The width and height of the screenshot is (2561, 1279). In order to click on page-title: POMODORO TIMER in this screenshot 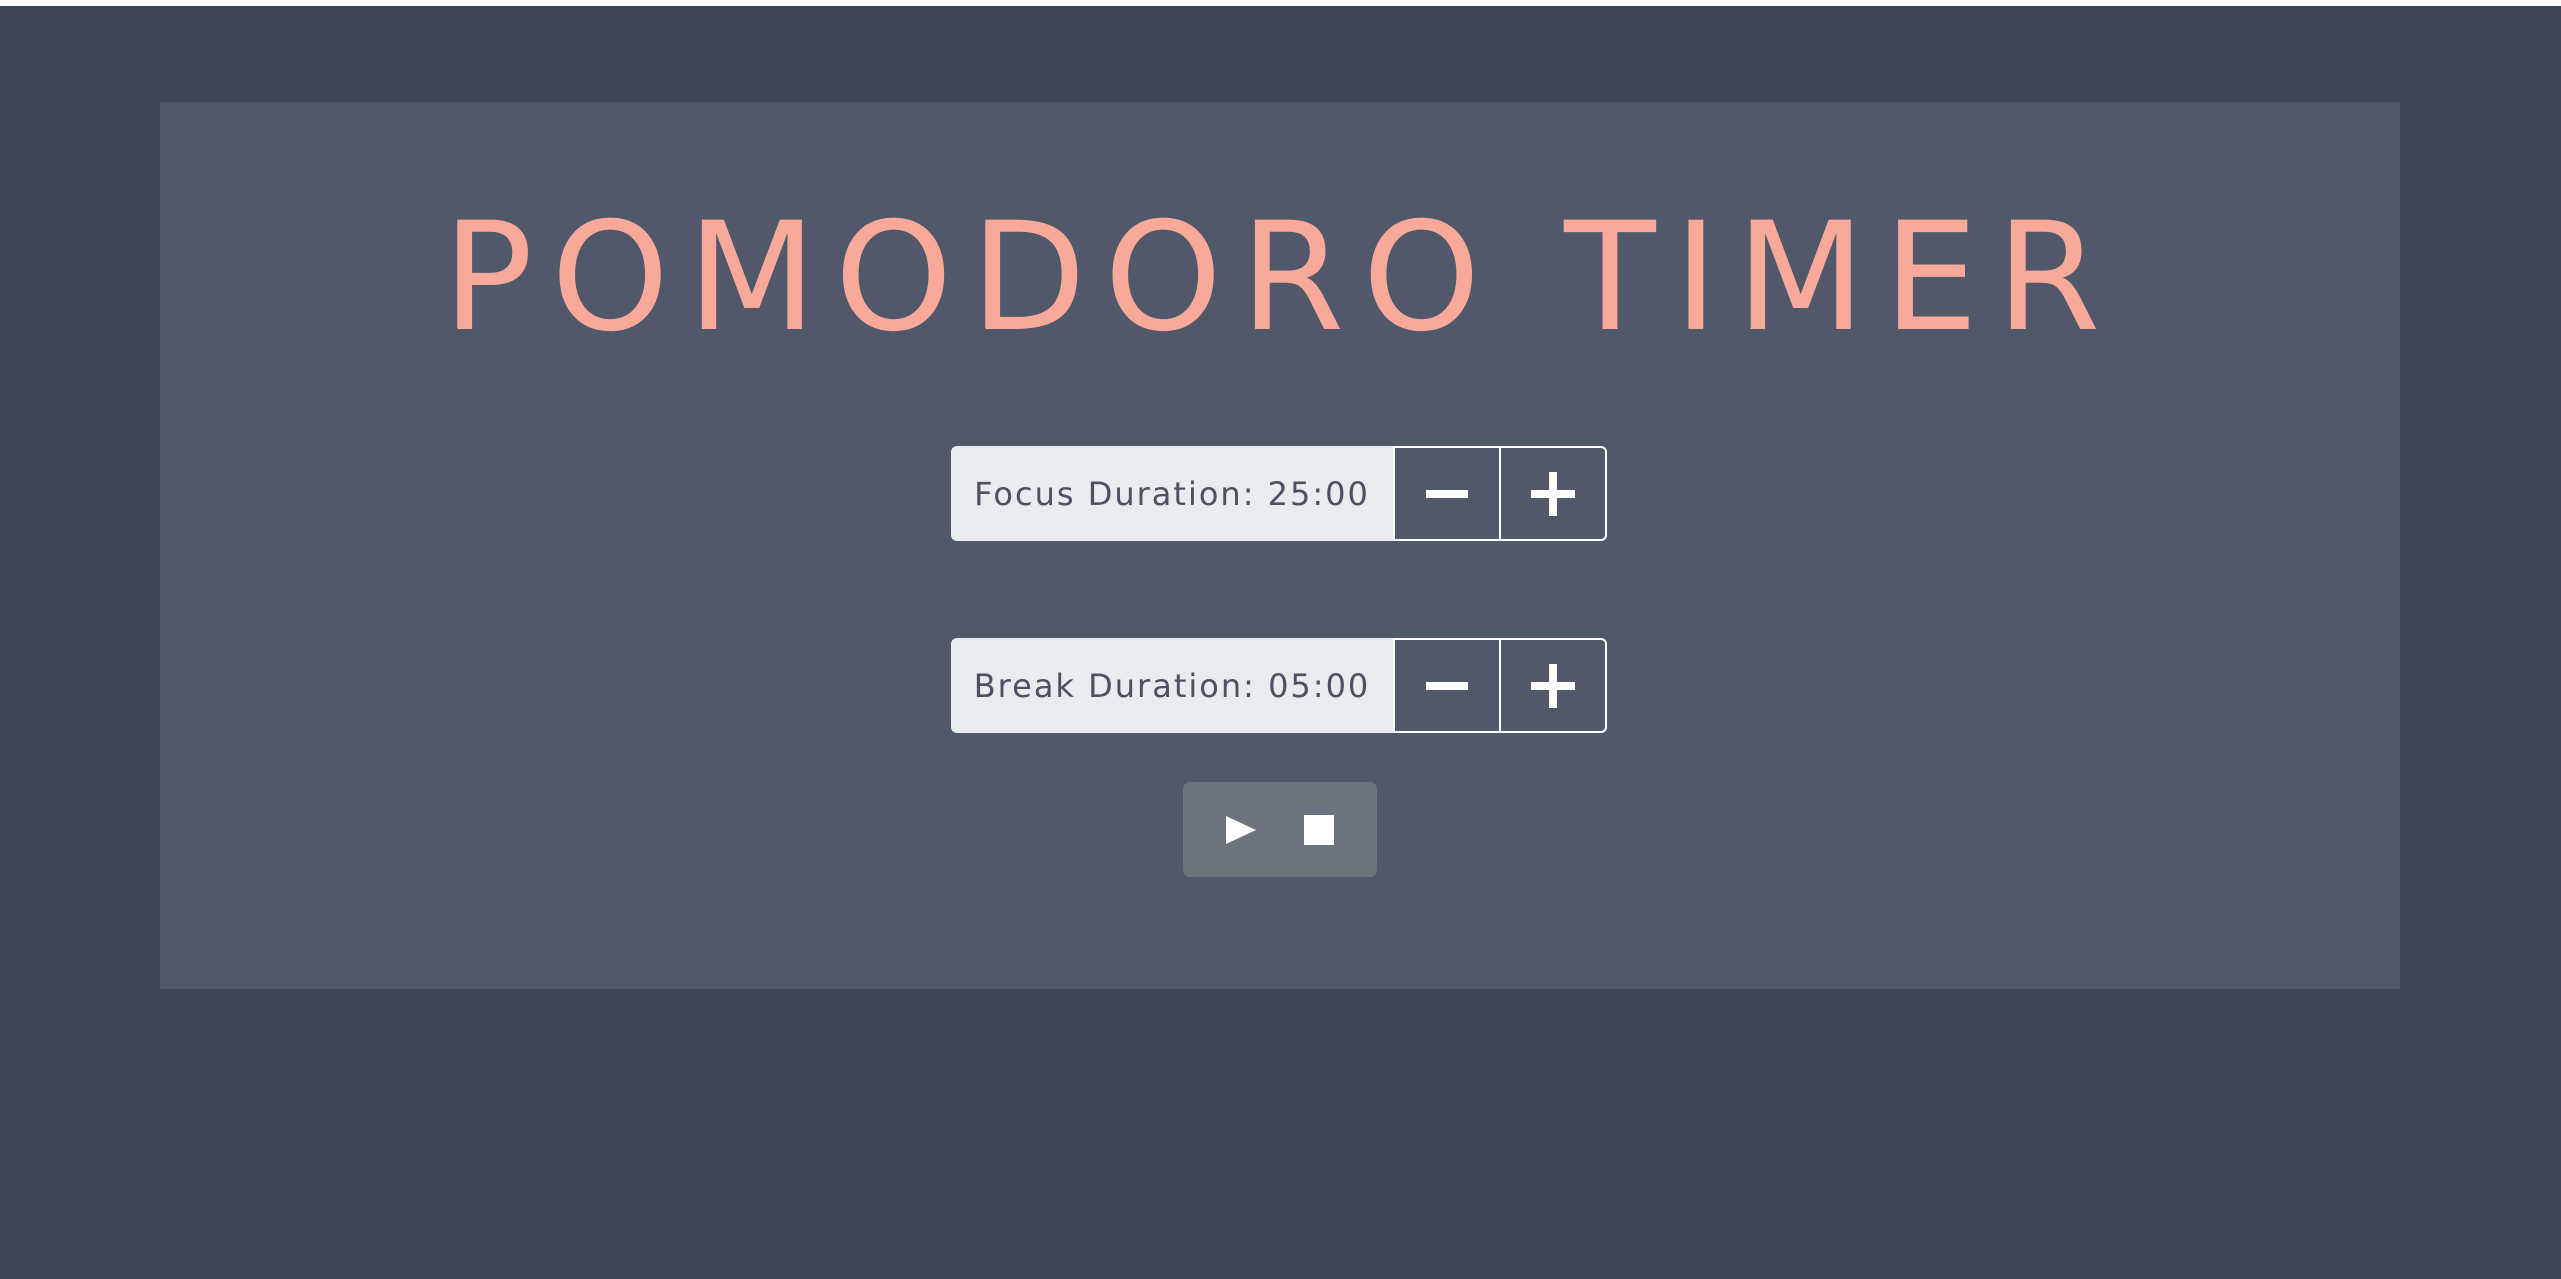, I will do `click(1280, 278)`.